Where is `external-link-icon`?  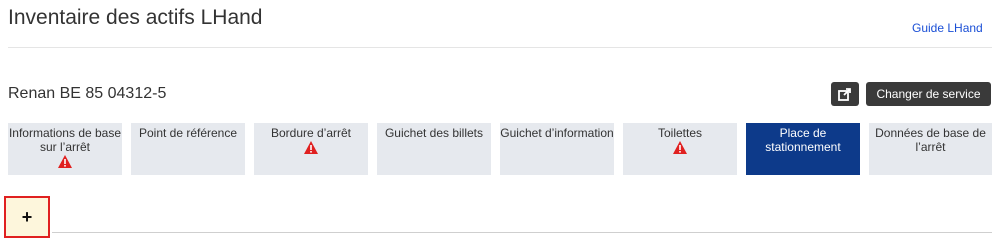 external-link-icon is located at coordinates (844, 94).